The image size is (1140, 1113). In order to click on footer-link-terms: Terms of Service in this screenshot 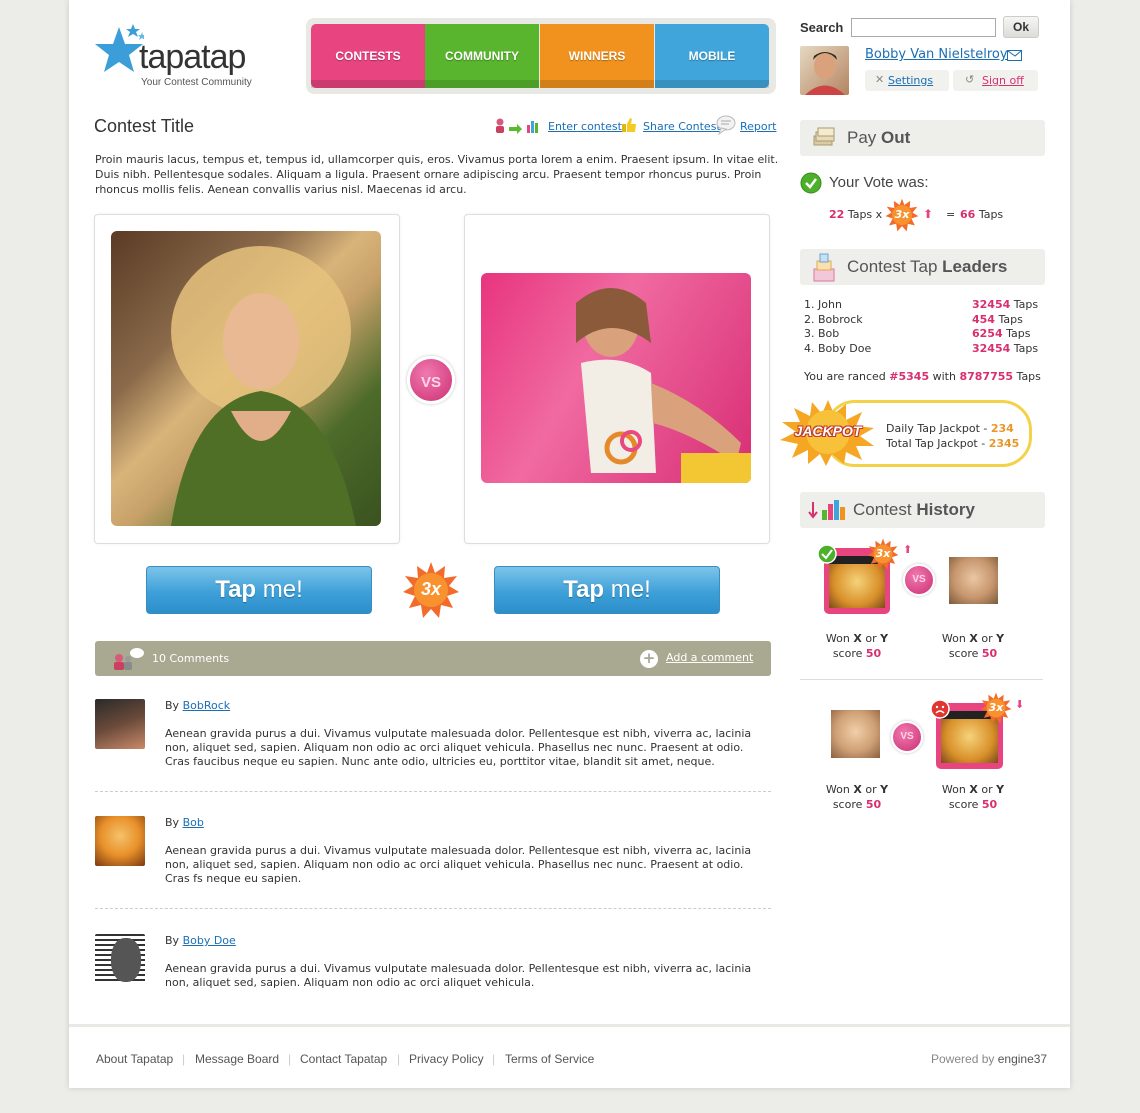, I will do `click(549, 1059)`.